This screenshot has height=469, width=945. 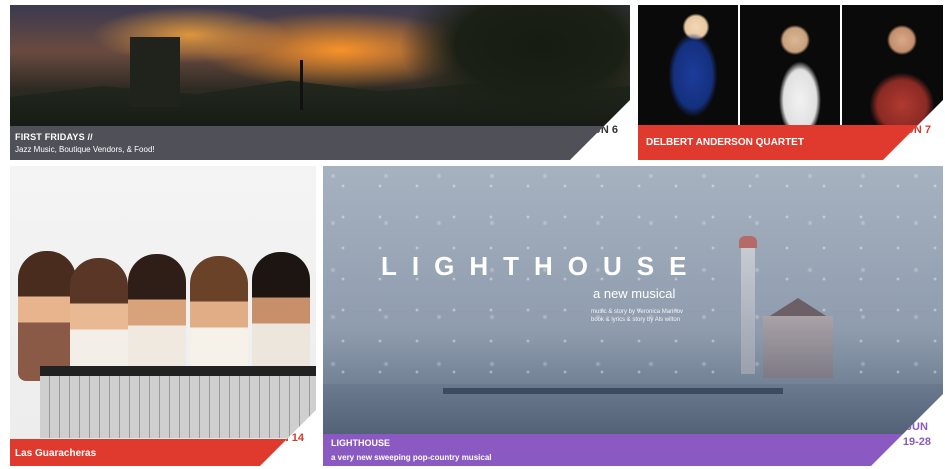 I want to click on event-date-range: 19-28, so click(x=916, y=442).